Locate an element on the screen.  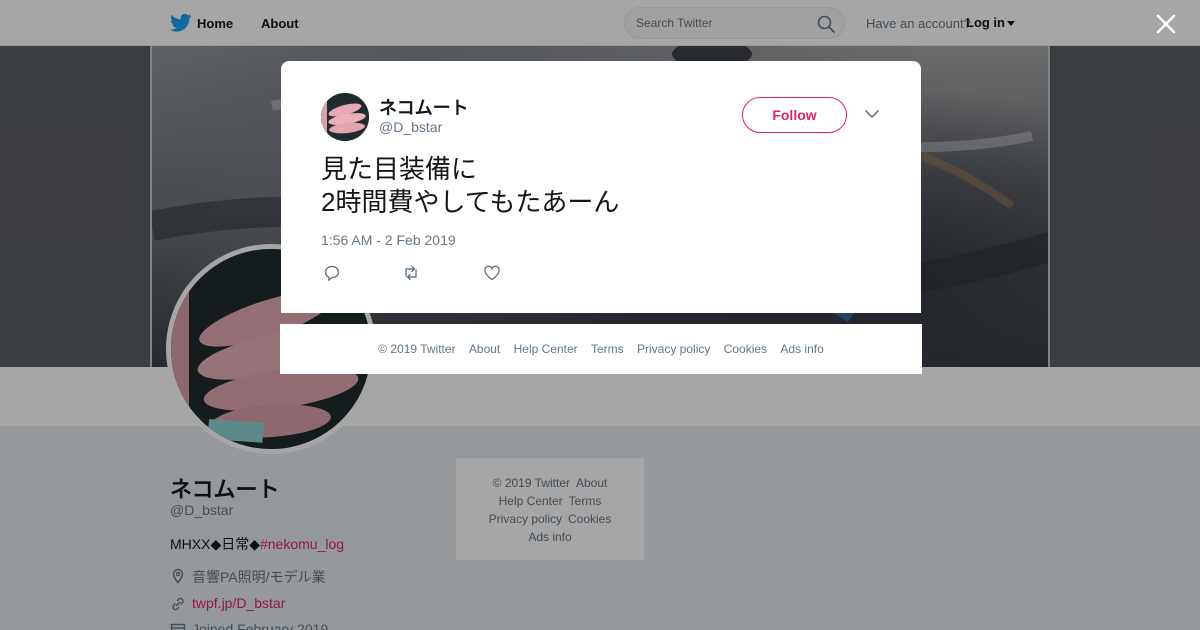
tweet-author-name: ネコムート is located at coordinates (424, 107).